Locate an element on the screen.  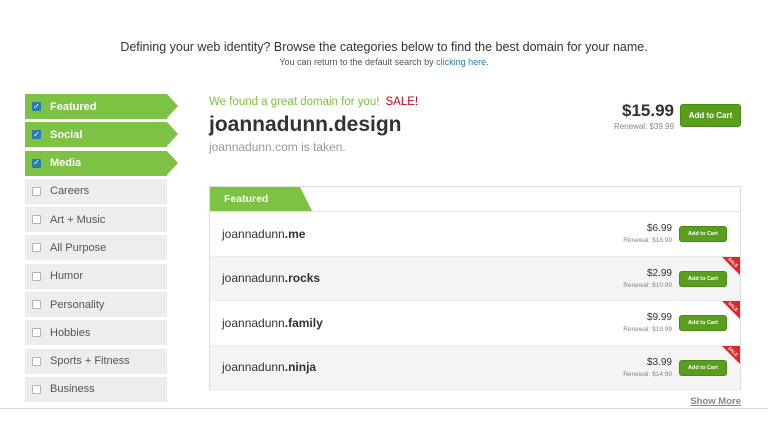
divider is located at coordinates (384, 408).